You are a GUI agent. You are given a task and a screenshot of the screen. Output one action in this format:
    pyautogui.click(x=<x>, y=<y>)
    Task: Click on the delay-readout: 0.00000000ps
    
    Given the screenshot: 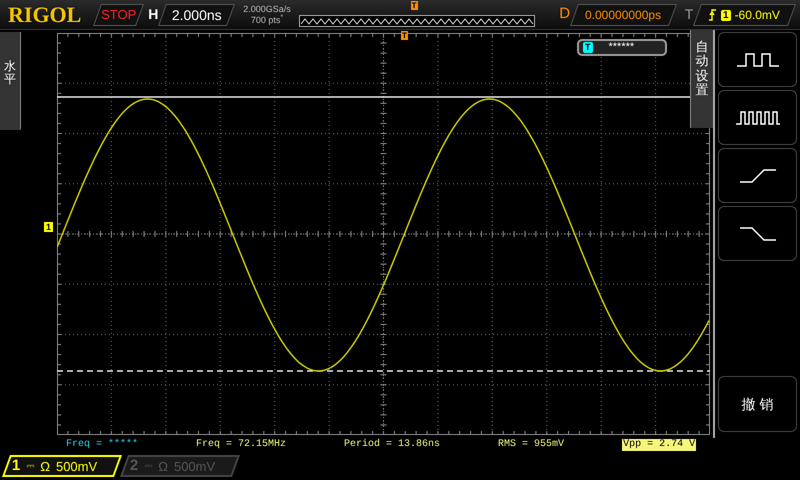 What is the action you would take?
    pyautogui.click(x=623, y=15)
    